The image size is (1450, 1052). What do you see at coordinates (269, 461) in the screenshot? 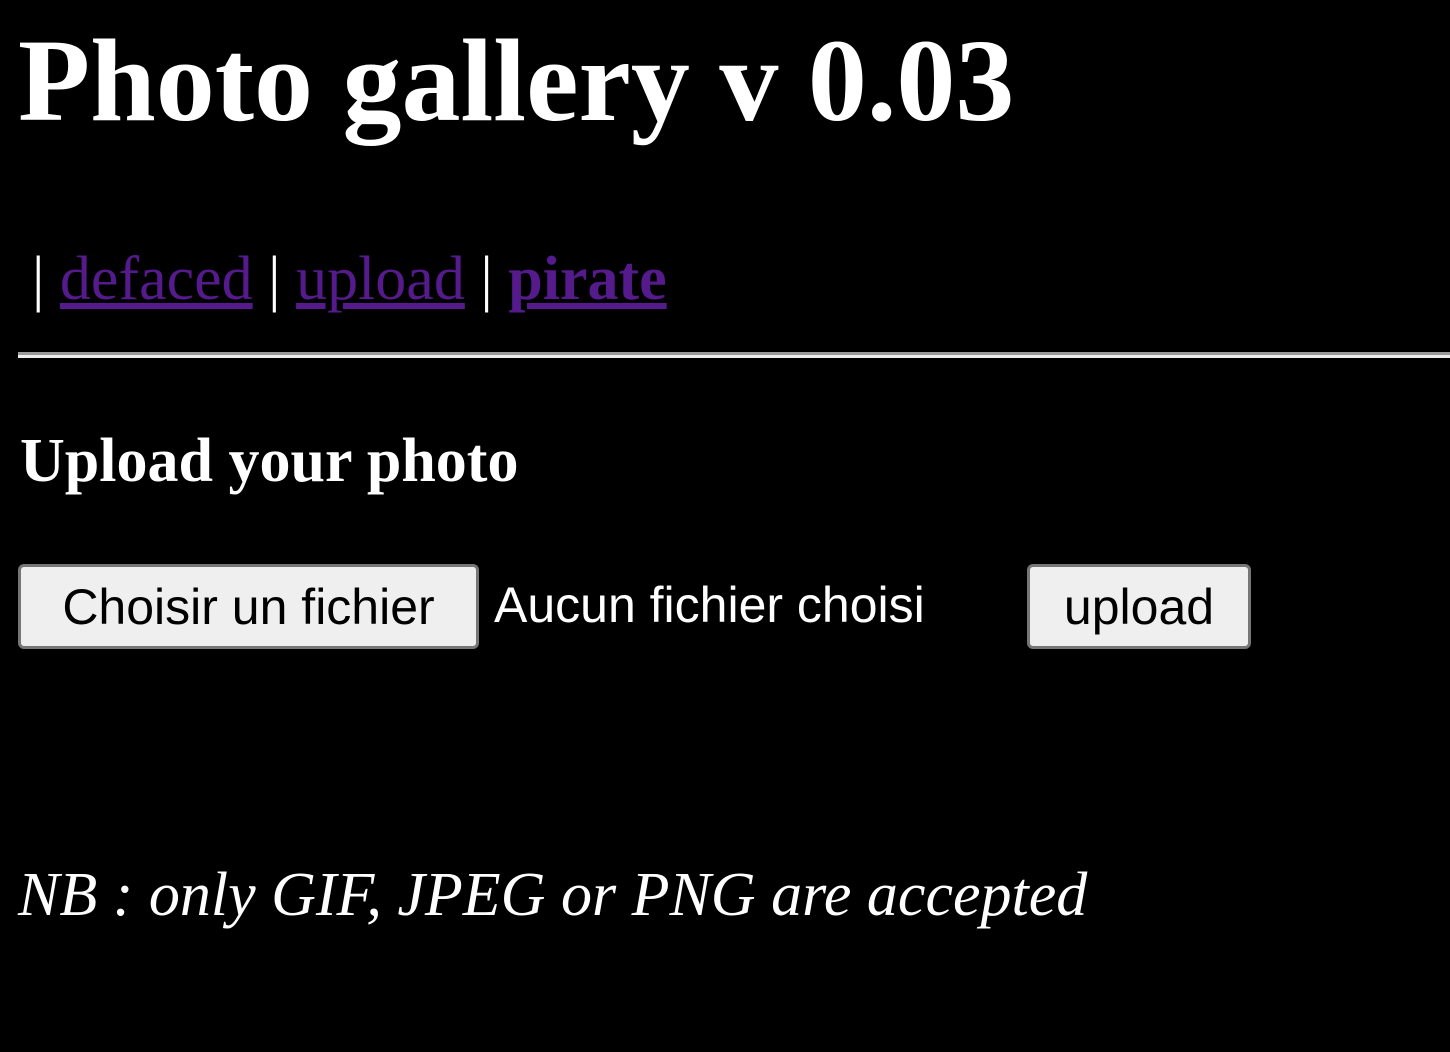
I see `upload-heading: Upload your photo` at bounding box center [269, 461].